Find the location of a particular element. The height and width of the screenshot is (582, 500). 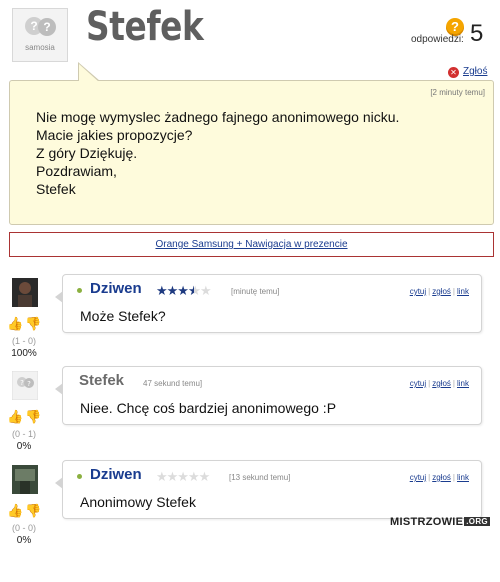

answer-3-message: Anonimowy Stefek is located at coordinates (138, 502).